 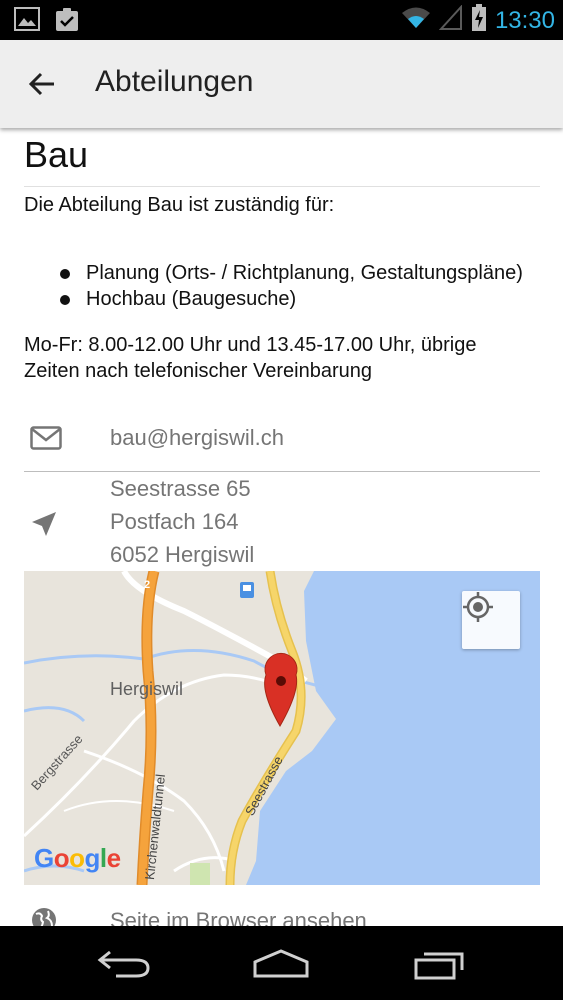 I want to click on title-divider, so click(x=282, y=186).